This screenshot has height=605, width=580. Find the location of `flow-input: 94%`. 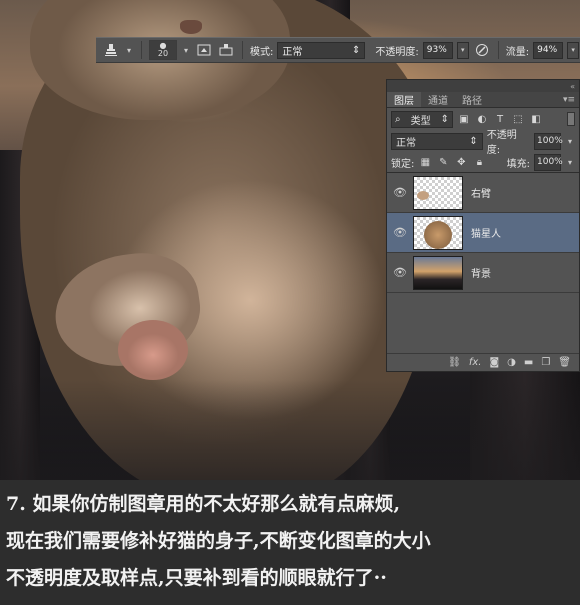

flow-input: 94% is located at coordinates (548, 50).